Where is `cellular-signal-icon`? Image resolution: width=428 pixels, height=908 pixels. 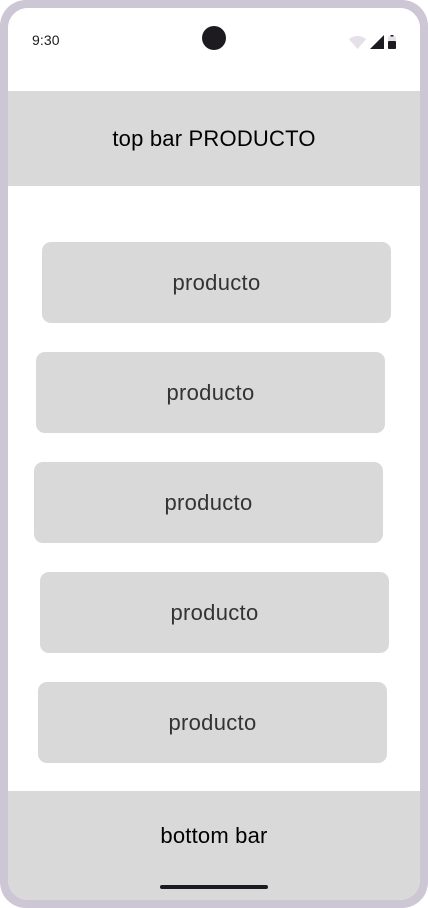
cellular-signal-icon is located at coordinates (377, 42).